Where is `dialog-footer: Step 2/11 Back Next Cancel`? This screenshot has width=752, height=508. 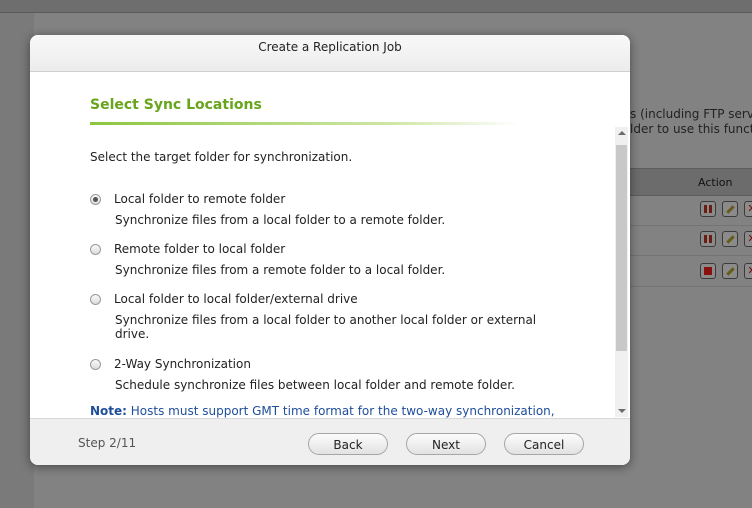 dialog-footer: Step 2/11 Back Next Cancel is located at coordinates (330, 441).